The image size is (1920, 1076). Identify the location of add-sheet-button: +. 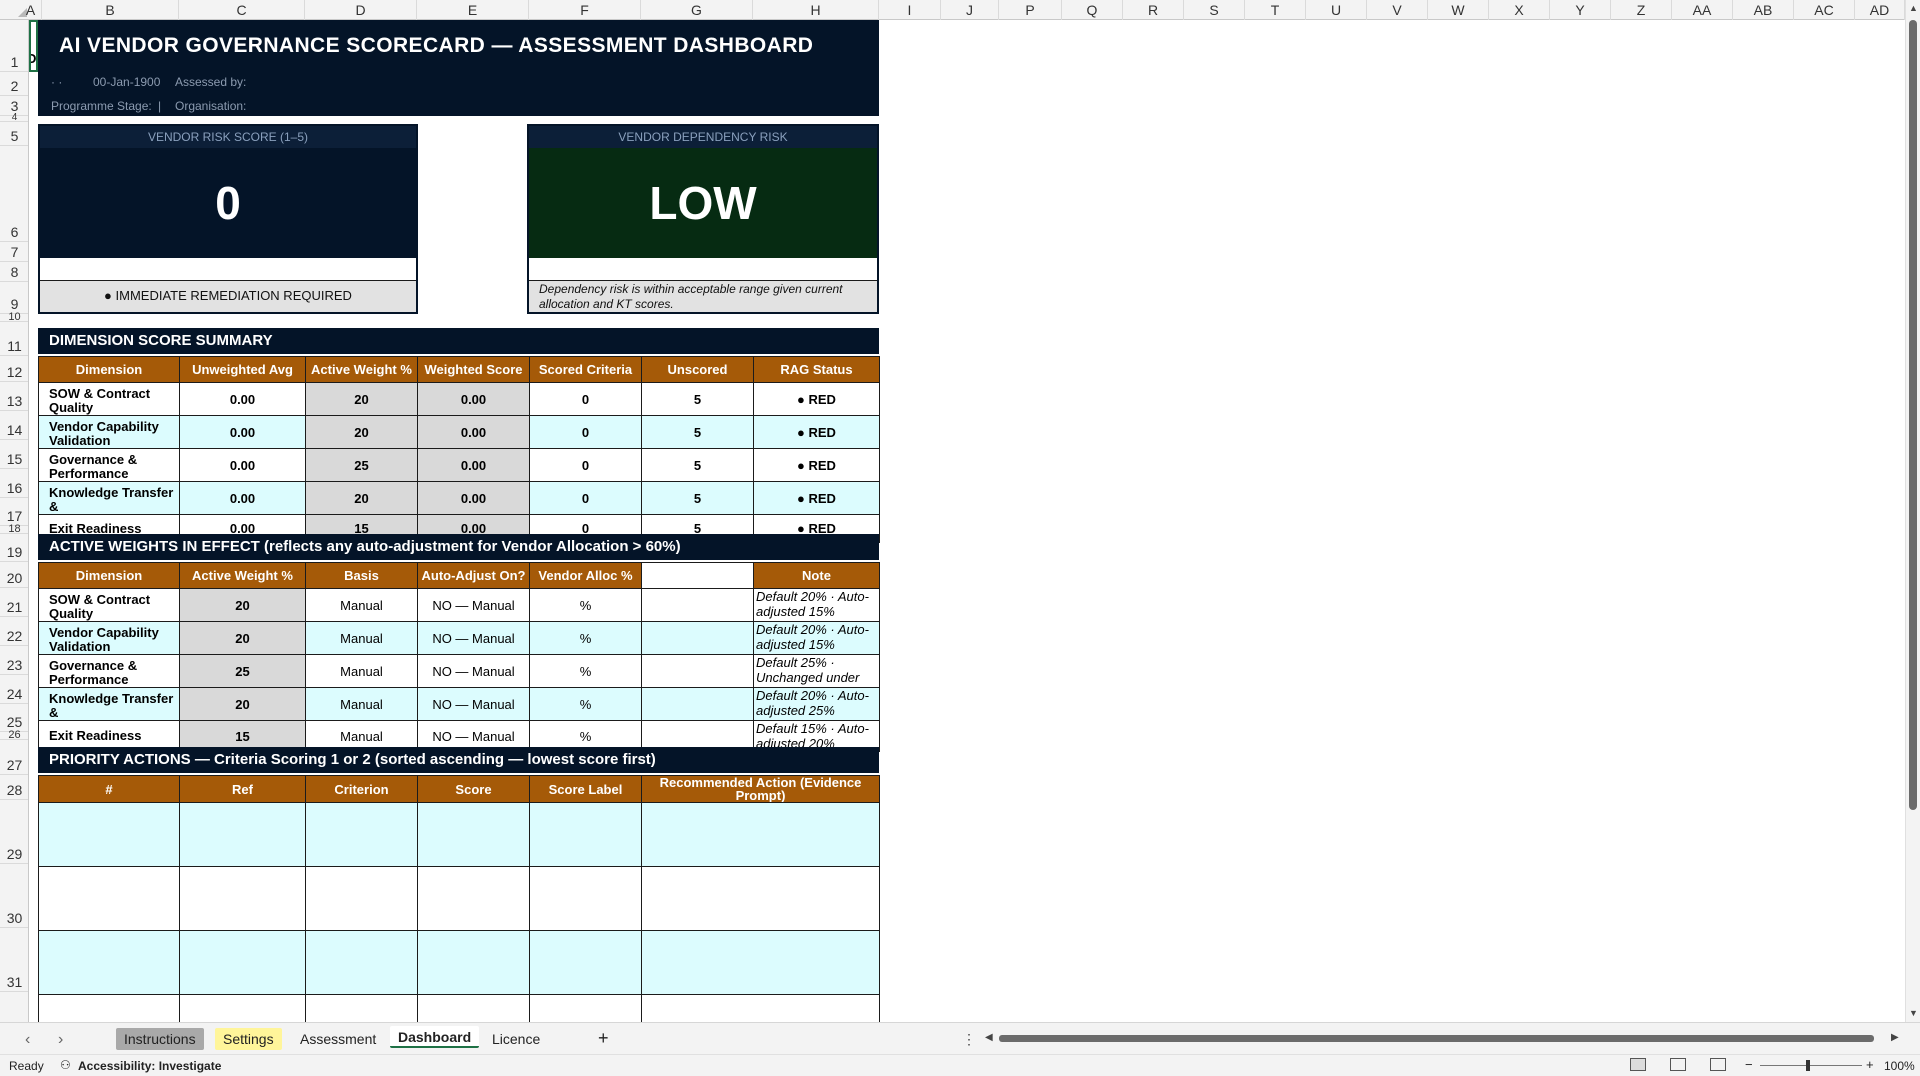
(603, 1038).